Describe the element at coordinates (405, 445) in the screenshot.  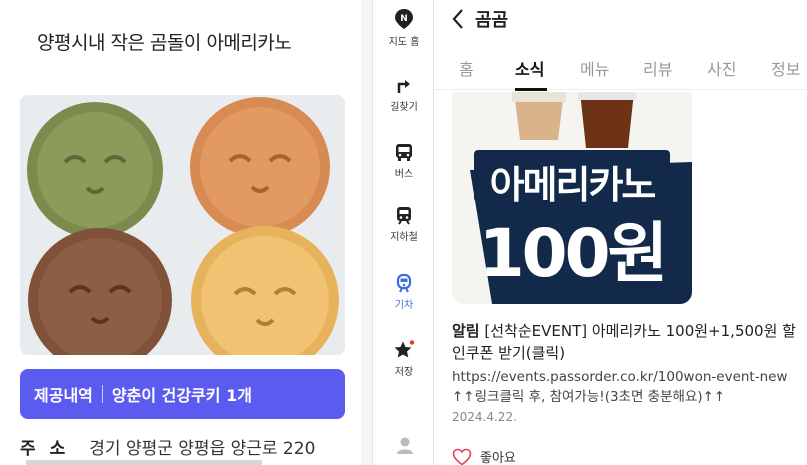
I see `profile-avatar-icon` at that location.